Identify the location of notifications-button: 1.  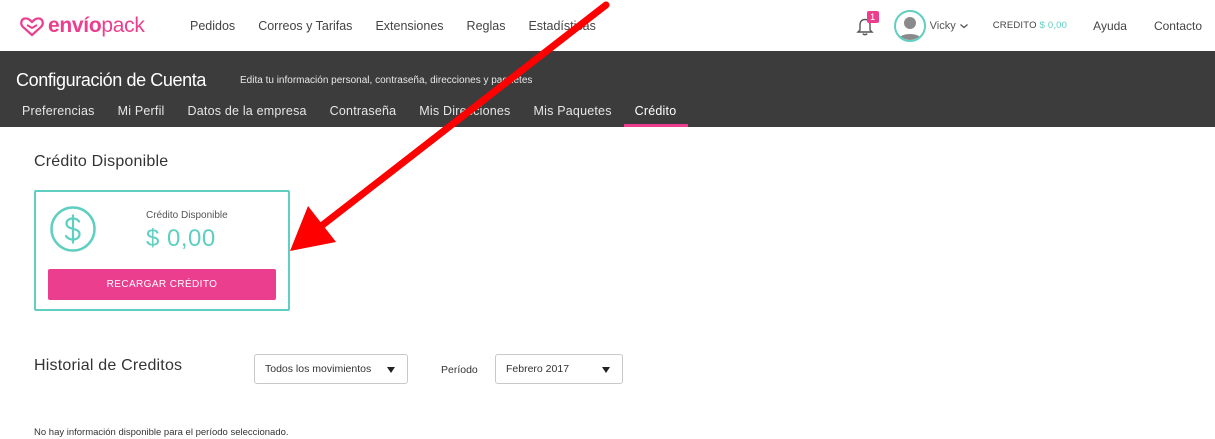
(866, 23).